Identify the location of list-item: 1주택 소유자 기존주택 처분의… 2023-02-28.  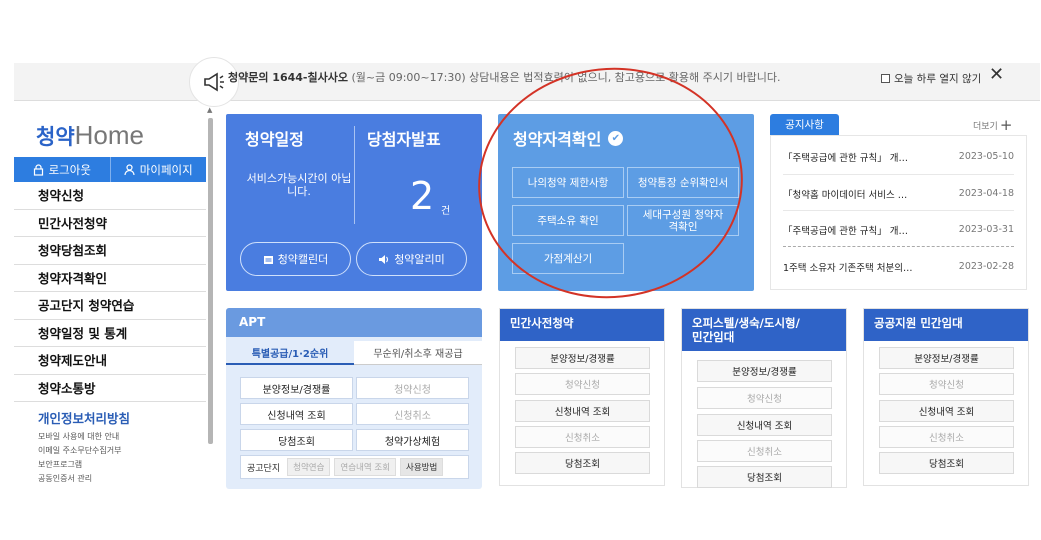
(898, 266).